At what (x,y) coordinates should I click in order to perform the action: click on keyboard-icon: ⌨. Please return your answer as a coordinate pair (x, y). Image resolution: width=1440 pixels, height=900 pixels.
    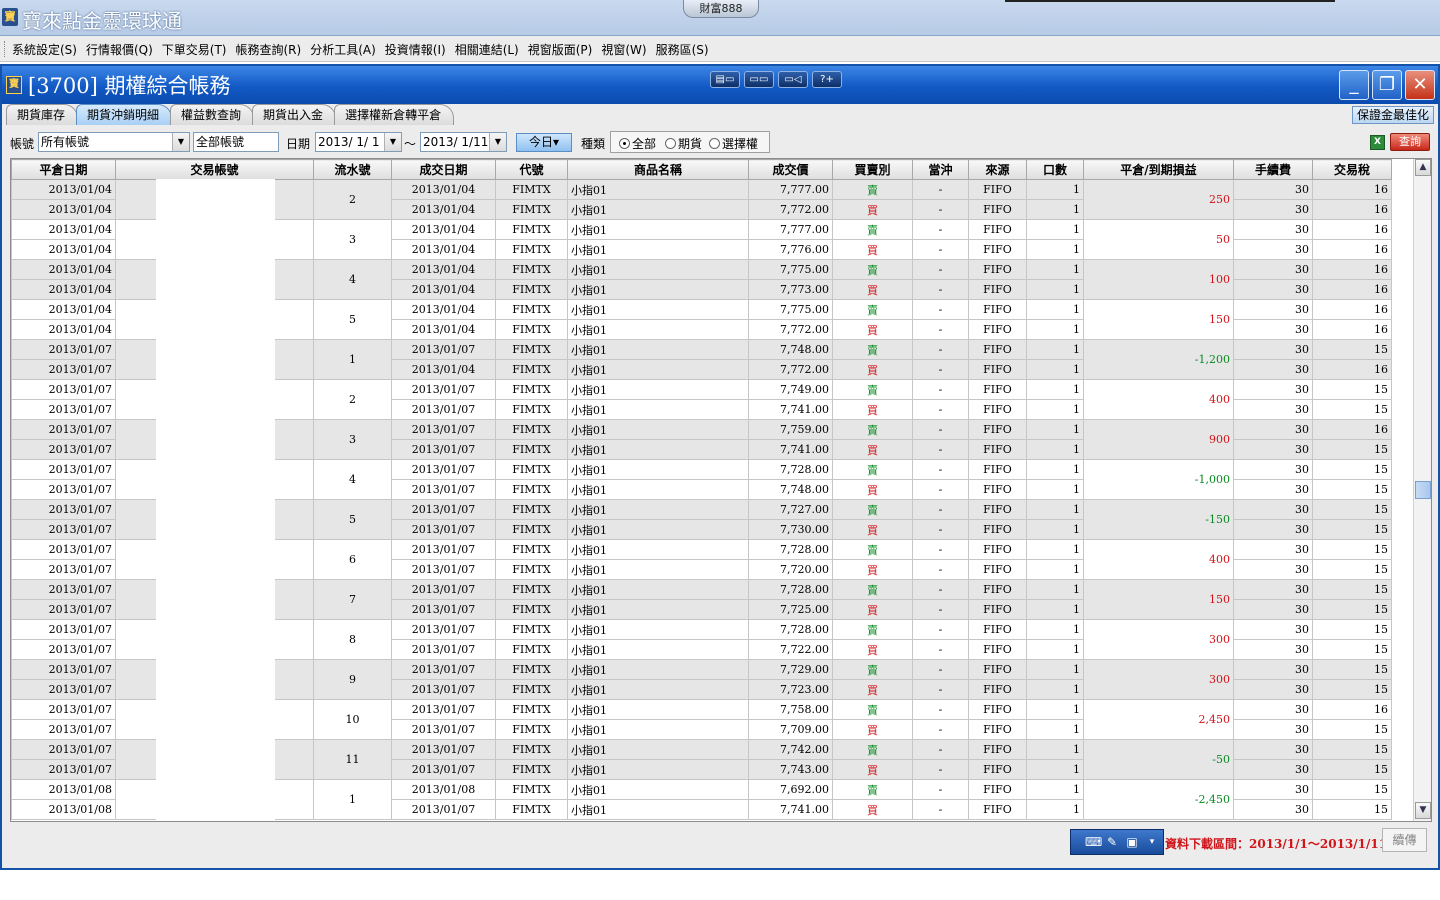
    Looking at the image, I should click on (1093, 842).